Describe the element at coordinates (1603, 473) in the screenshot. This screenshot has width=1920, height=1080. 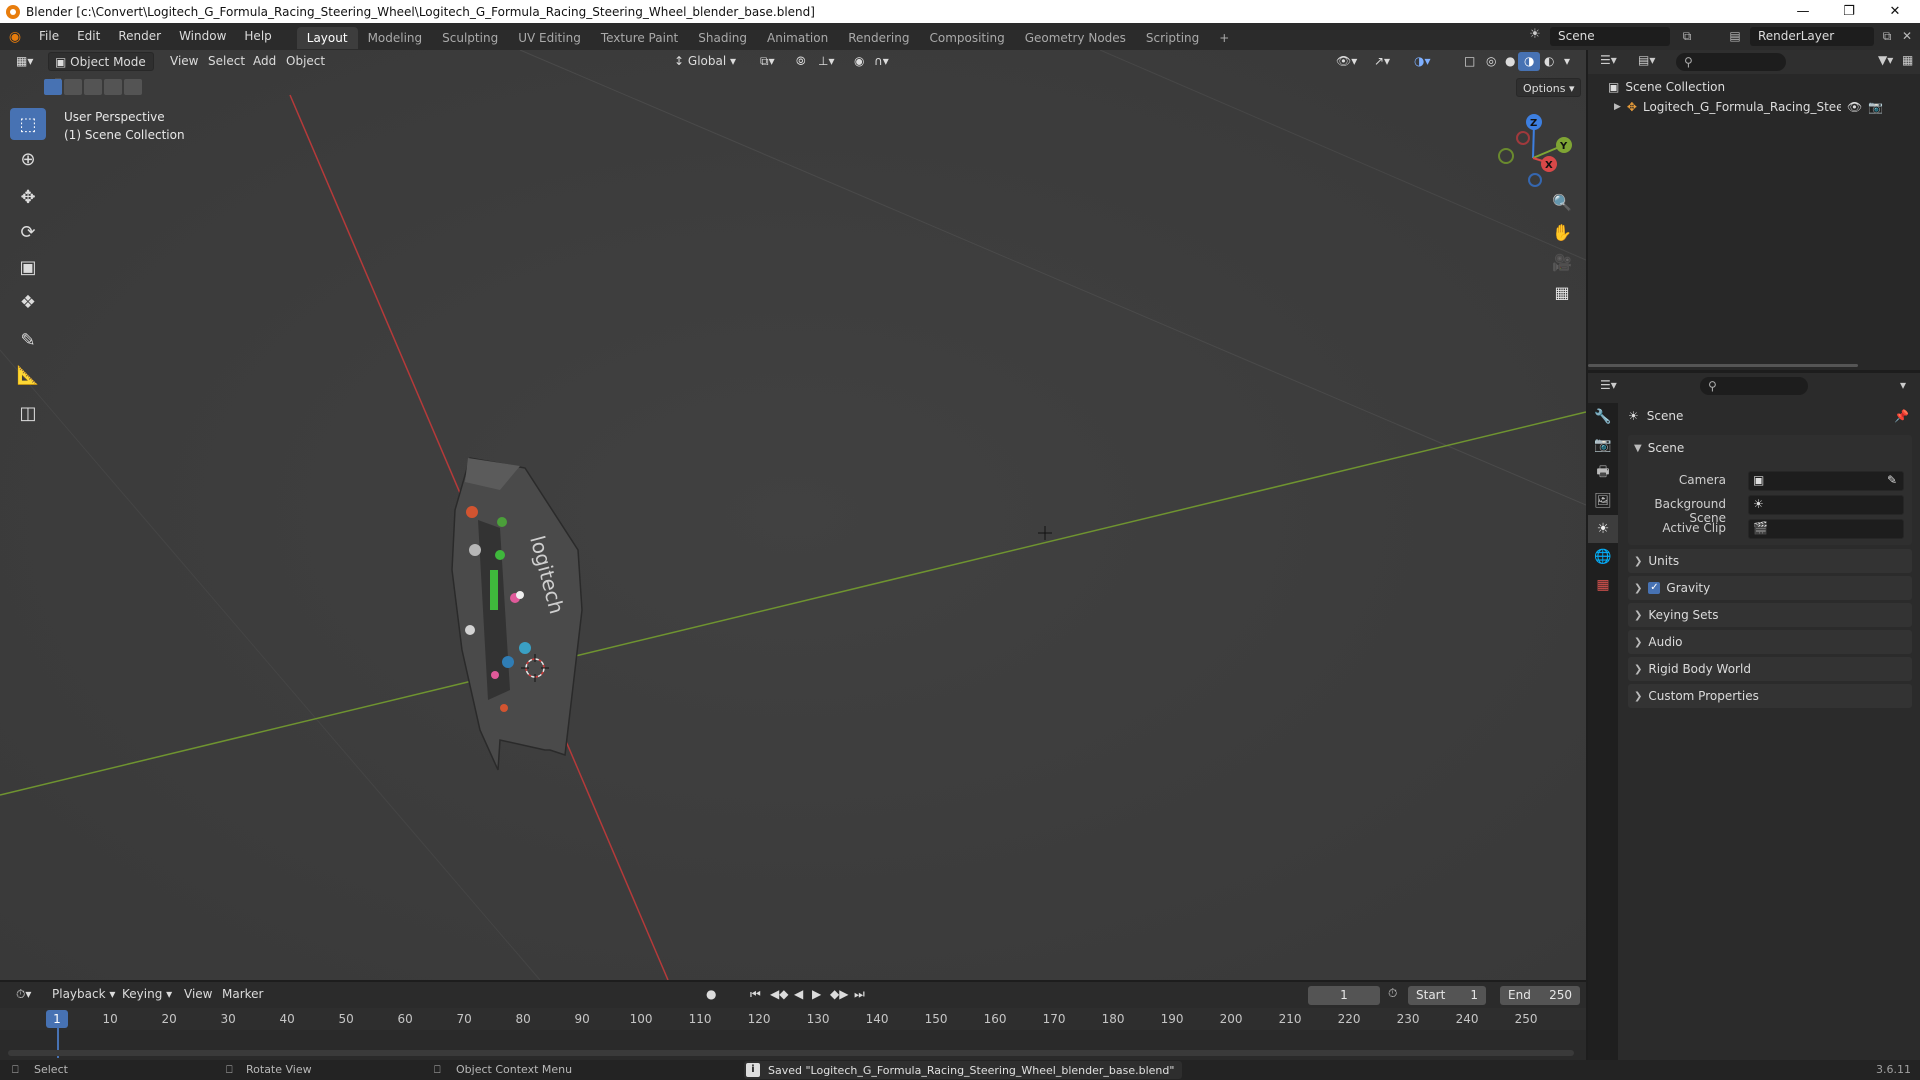
I see `output-tab-icon: 🖶` at that location.